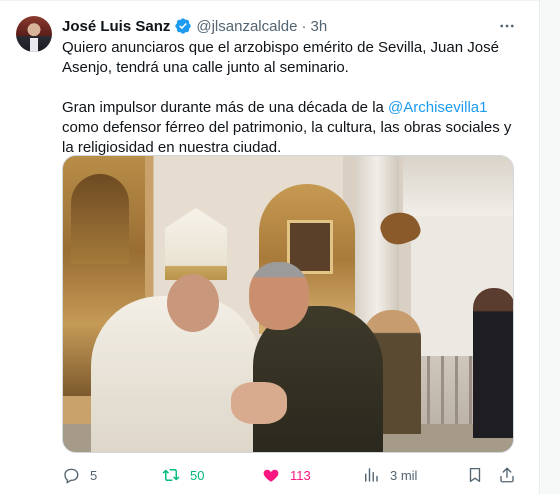  I want to click on like-count: 113, so click(300, 475).